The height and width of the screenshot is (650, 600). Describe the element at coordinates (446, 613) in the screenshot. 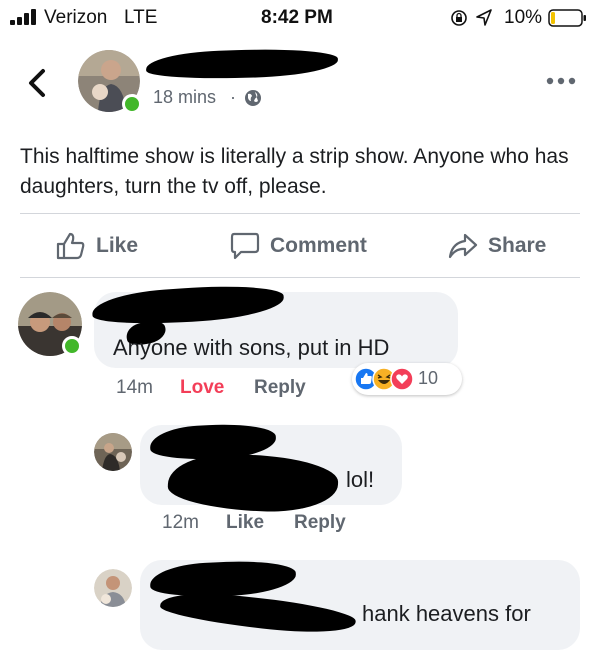

I see `comment-text: hank heavens for` at that location.